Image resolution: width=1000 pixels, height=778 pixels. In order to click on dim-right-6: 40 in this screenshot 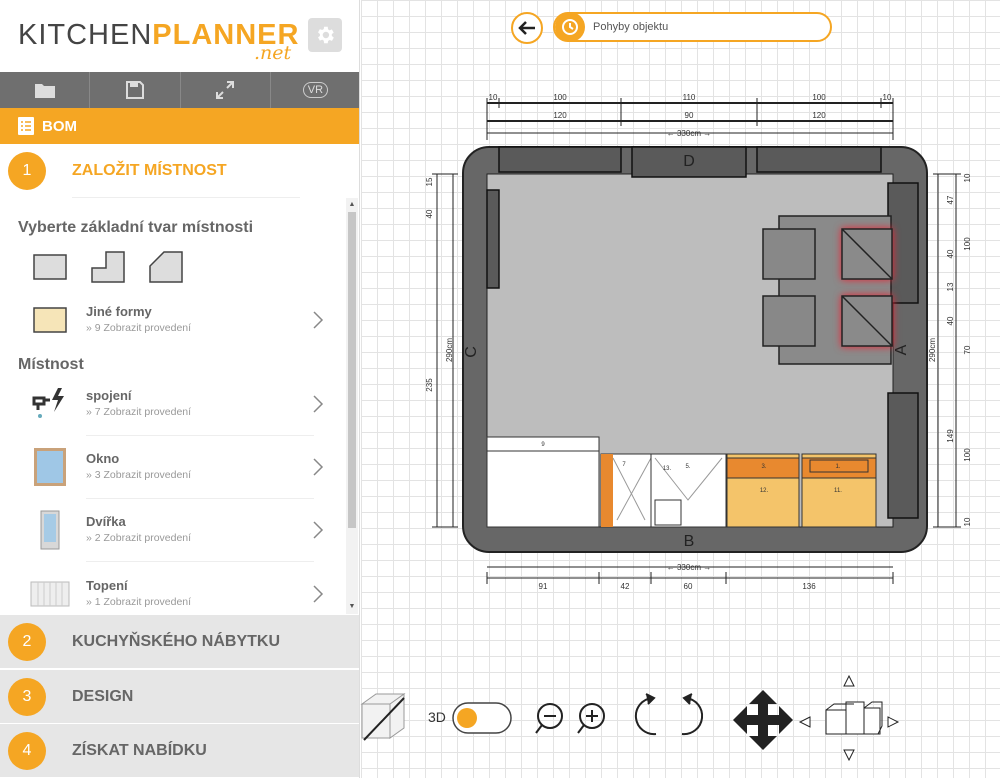, I will do `click(950, 320)`.